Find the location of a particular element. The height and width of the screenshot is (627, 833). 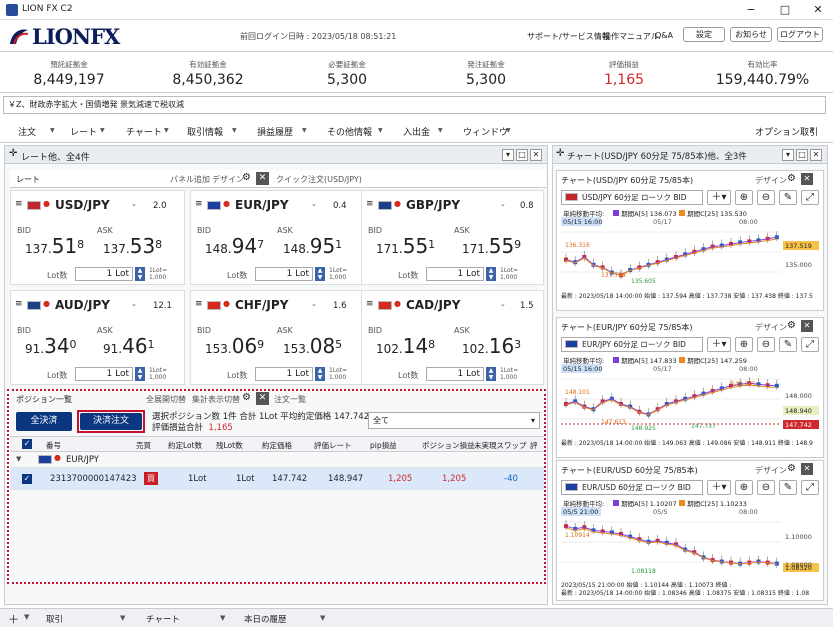

bid-price: 102.148 is located at coordinates (405, 346).